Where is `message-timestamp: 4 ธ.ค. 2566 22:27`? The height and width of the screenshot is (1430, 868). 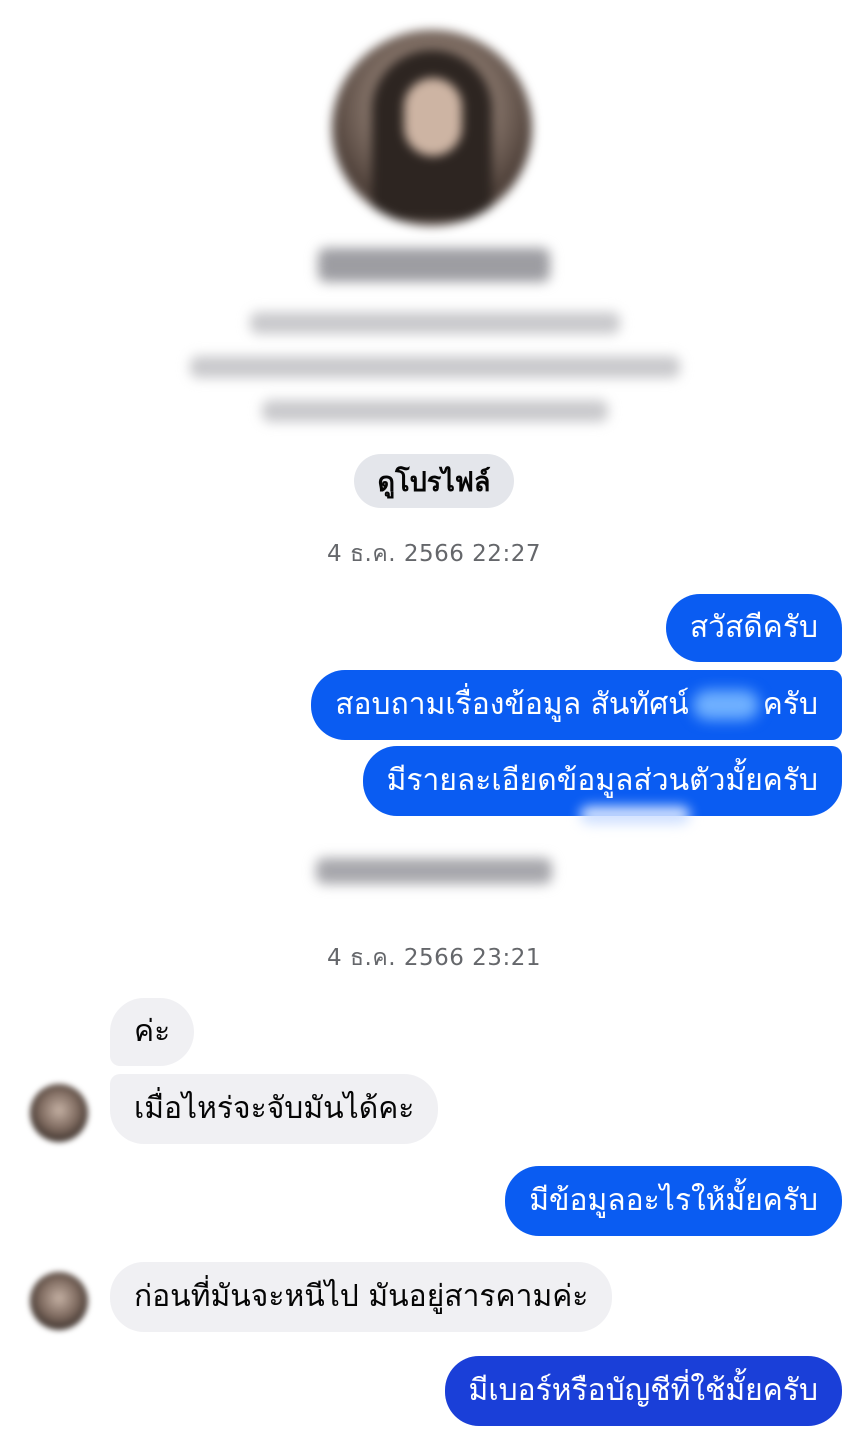 message-timestamp: 4 ธ.ค. 2566 22:27 is located at coordinates (434, 554).